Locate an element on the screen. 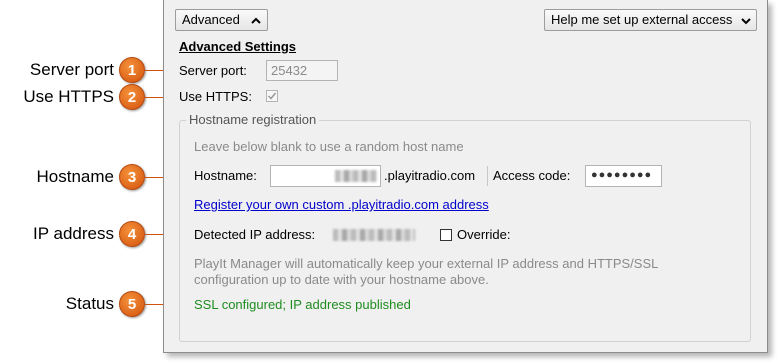  callout-badge-1: 1 is located at coordinates (132, 70).